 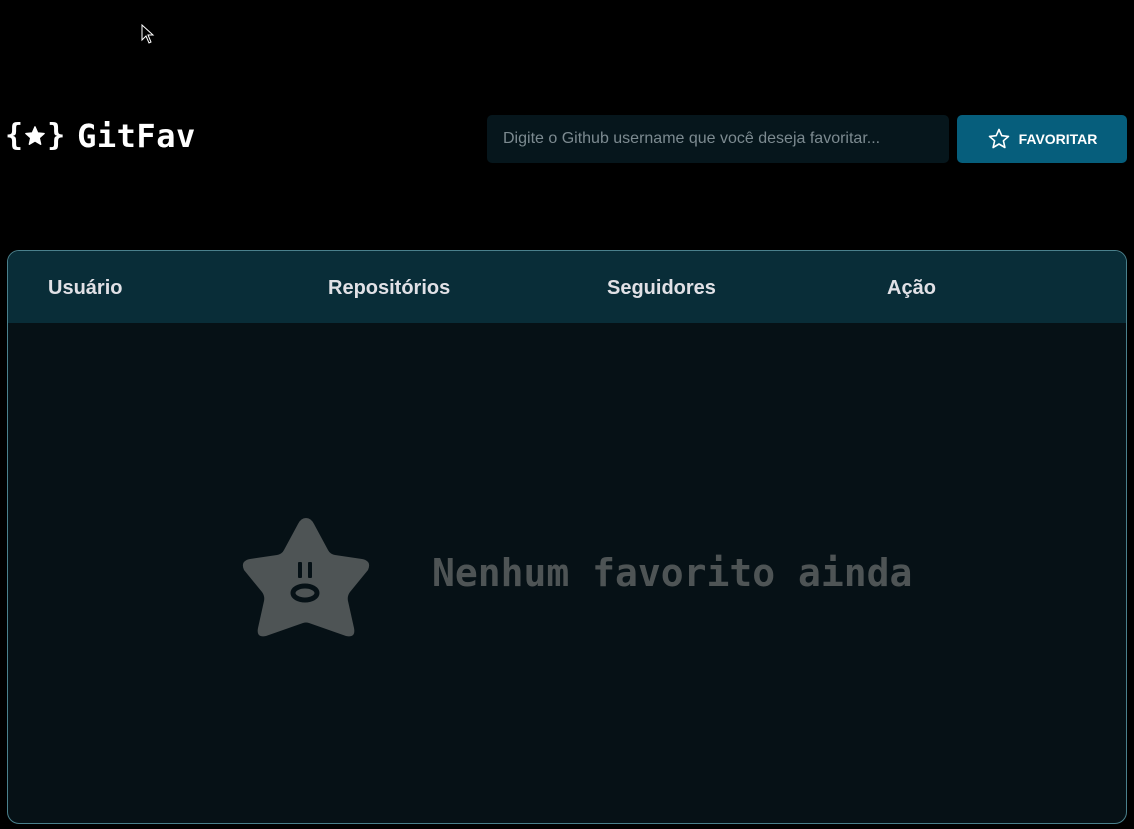 I want to click on empty-state-message: Nenhum favorito ainda, so click(x=672, y=573).